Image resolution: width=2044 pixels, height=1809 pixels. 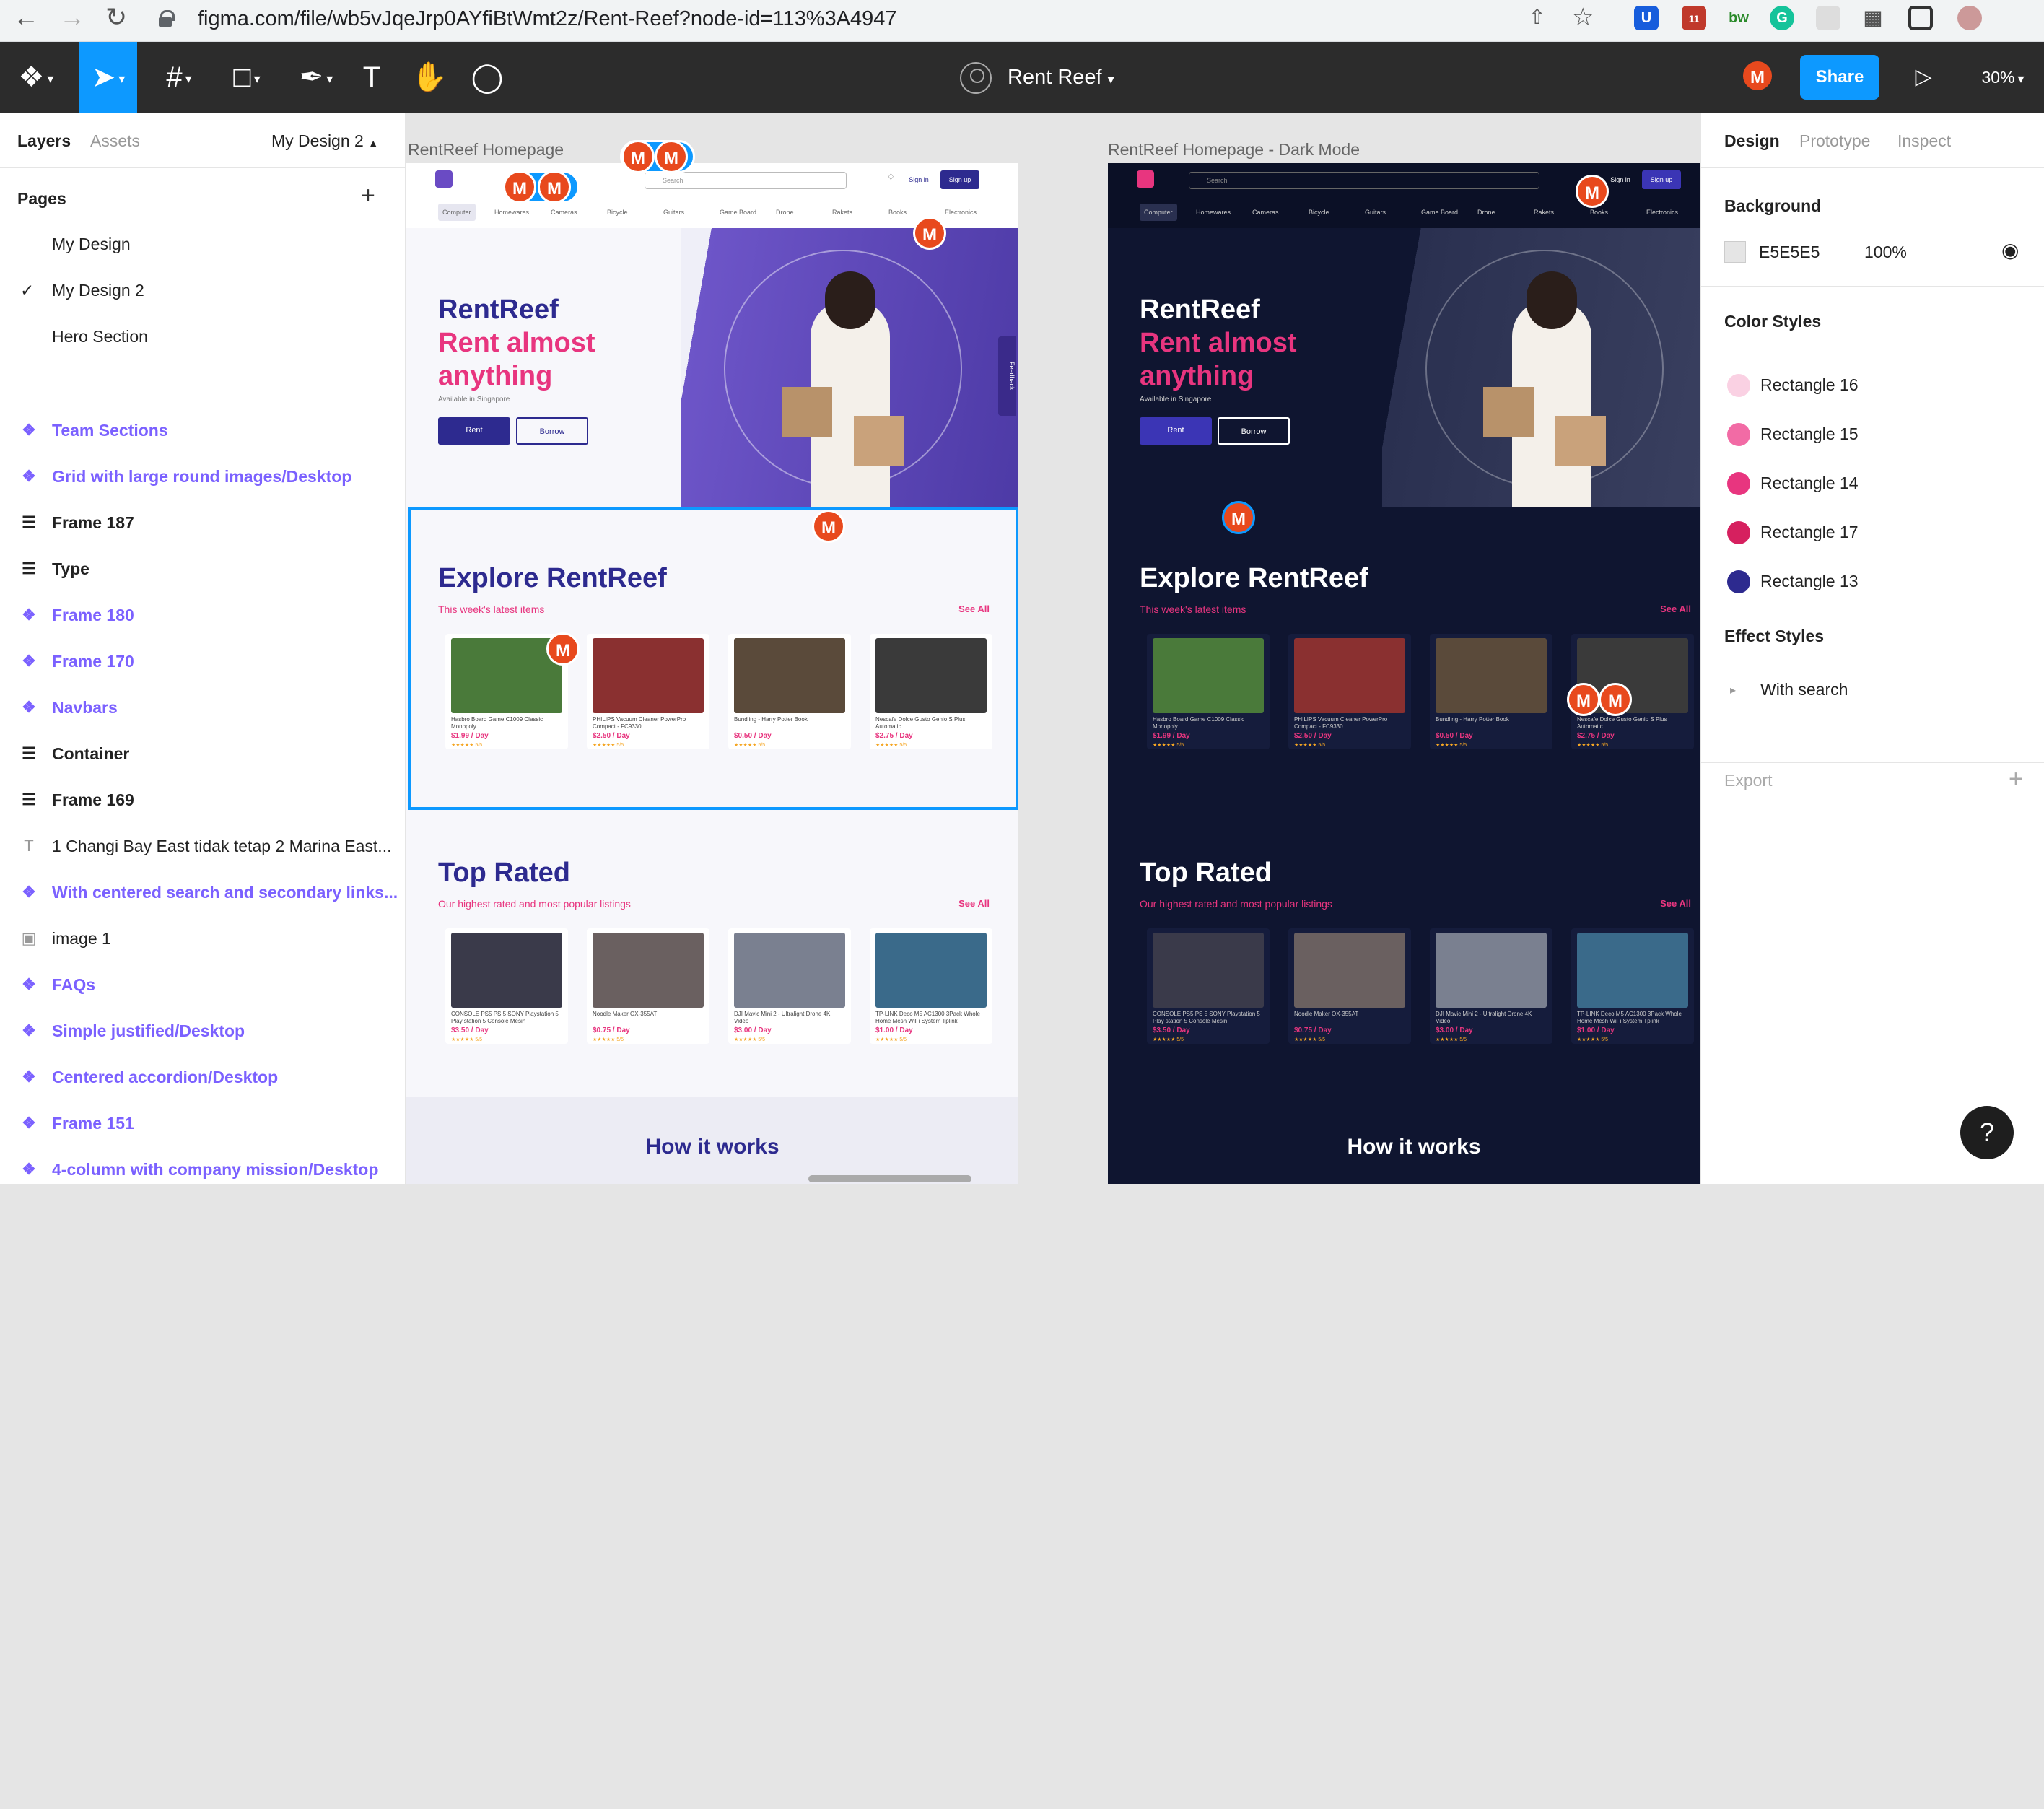 What do you see at coordinates (179, 77) in the screenshot?
I see `frame-tool-icon: # ▾` at bounding box center [179, 77].